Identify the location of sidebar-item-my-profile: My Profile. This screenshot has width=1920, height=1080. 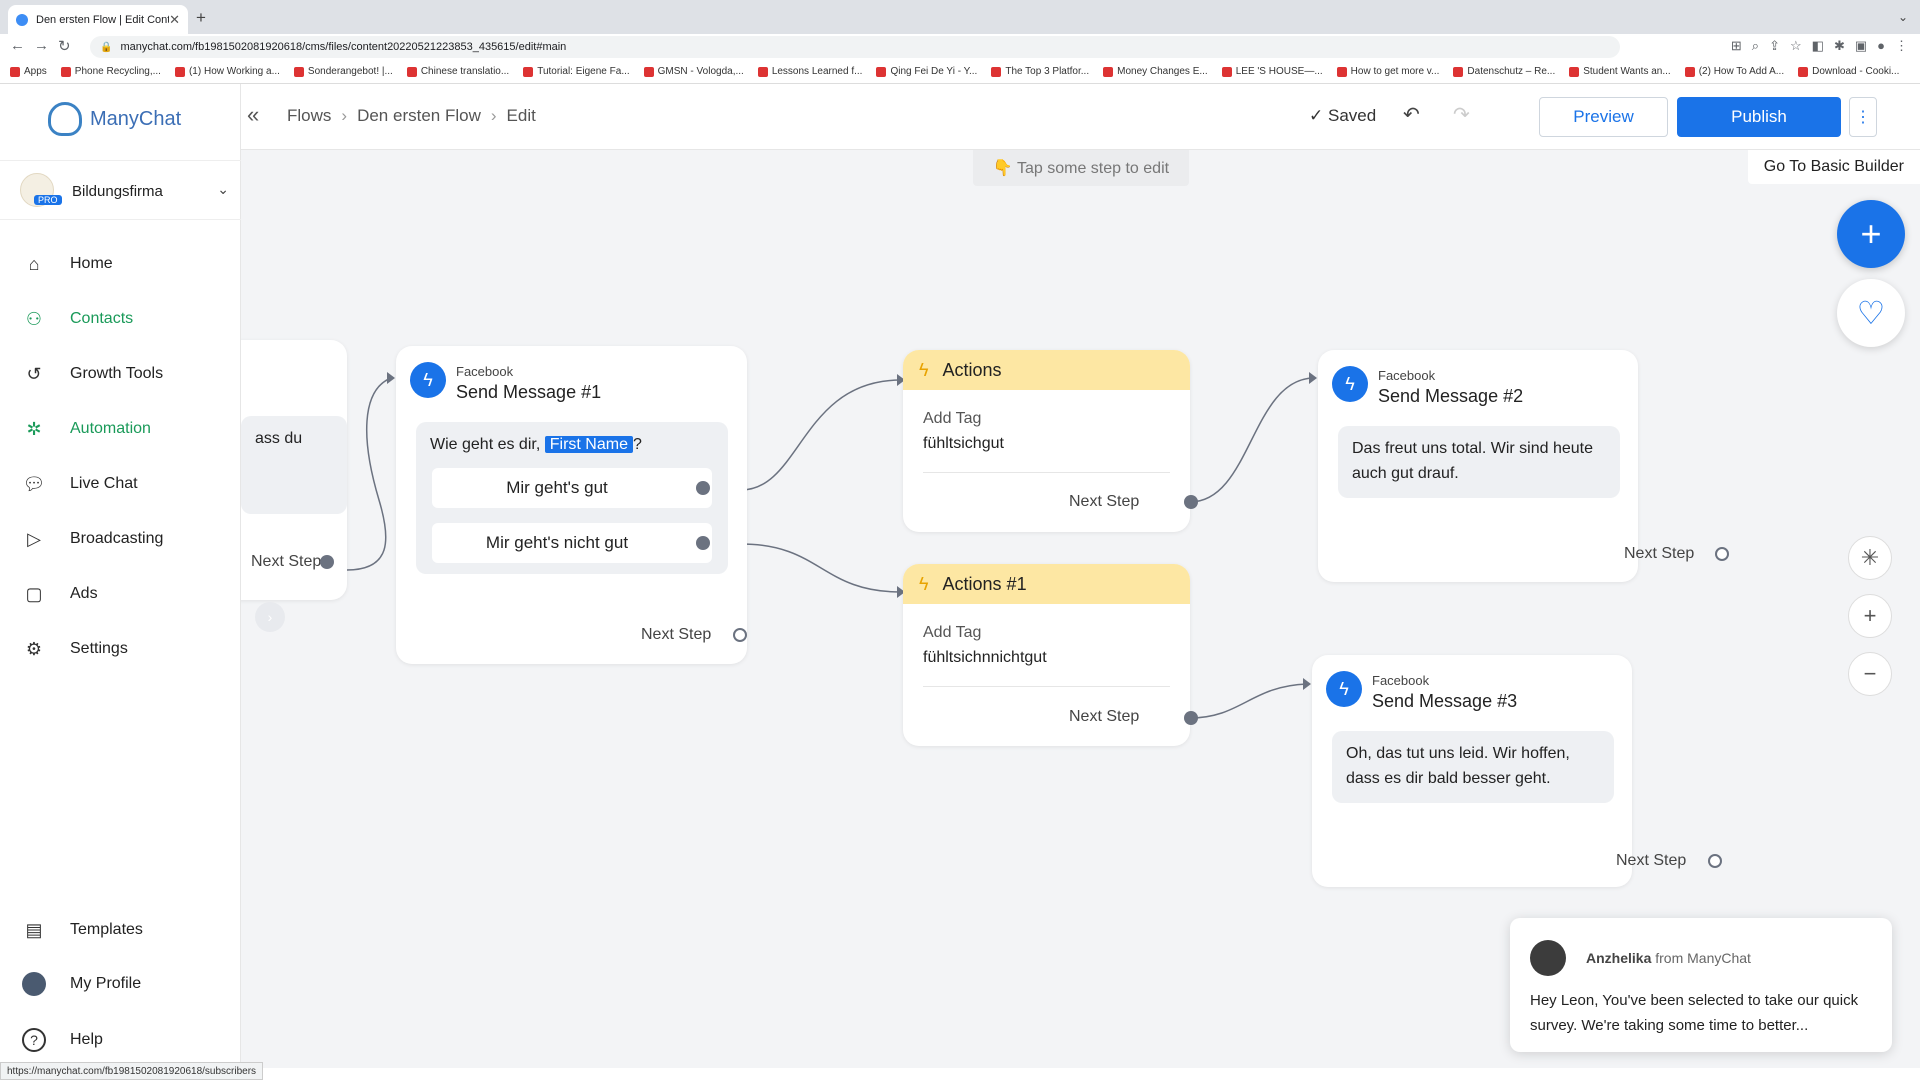
(81, 984).